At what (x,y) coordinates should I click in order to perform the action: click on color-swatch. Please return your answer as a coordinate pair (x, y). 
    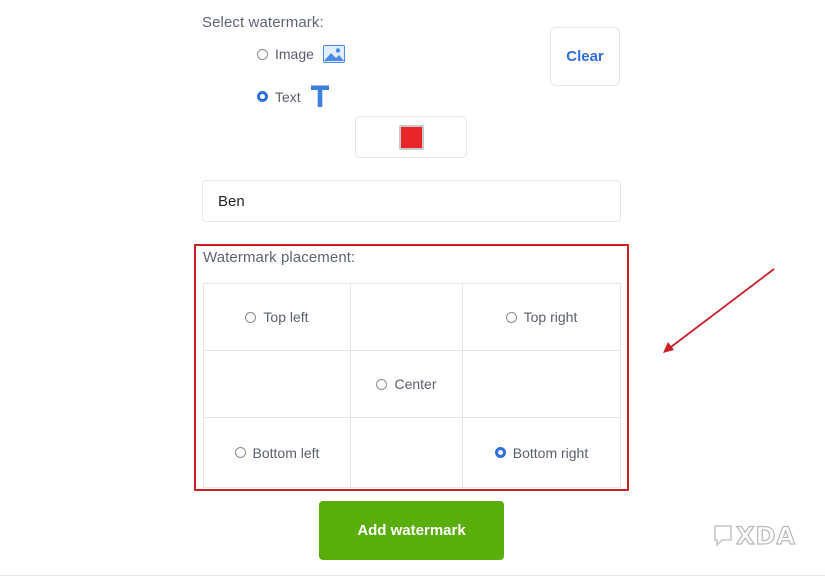
    Looking at the image, I should click on (411, 137).